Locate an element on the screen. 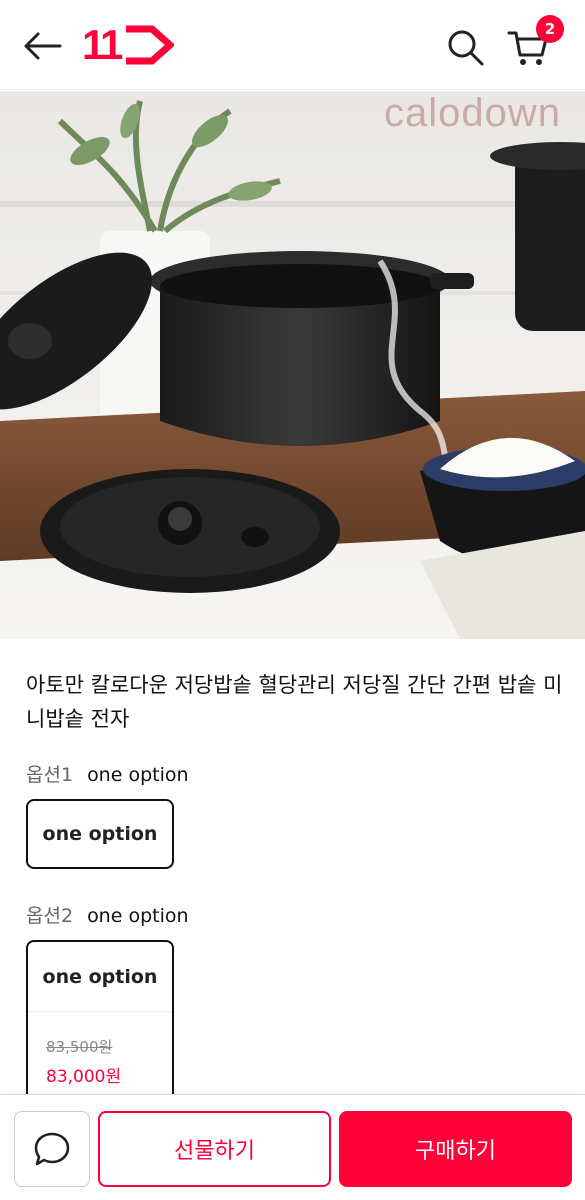 The height and width of the screenshot is (1200, 585). logo-text: 11 is located at coordinates (102, 44).